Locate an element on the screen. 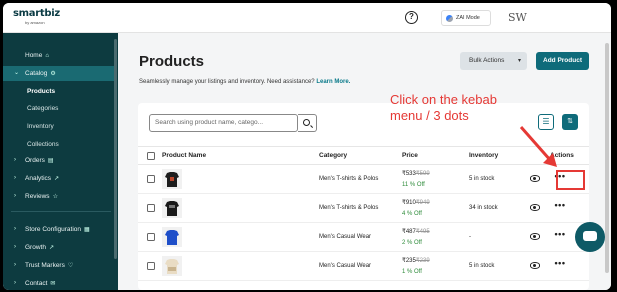 This screenshot has height=292, width=617. sidebar-divider is located at coordinates (61, 211).